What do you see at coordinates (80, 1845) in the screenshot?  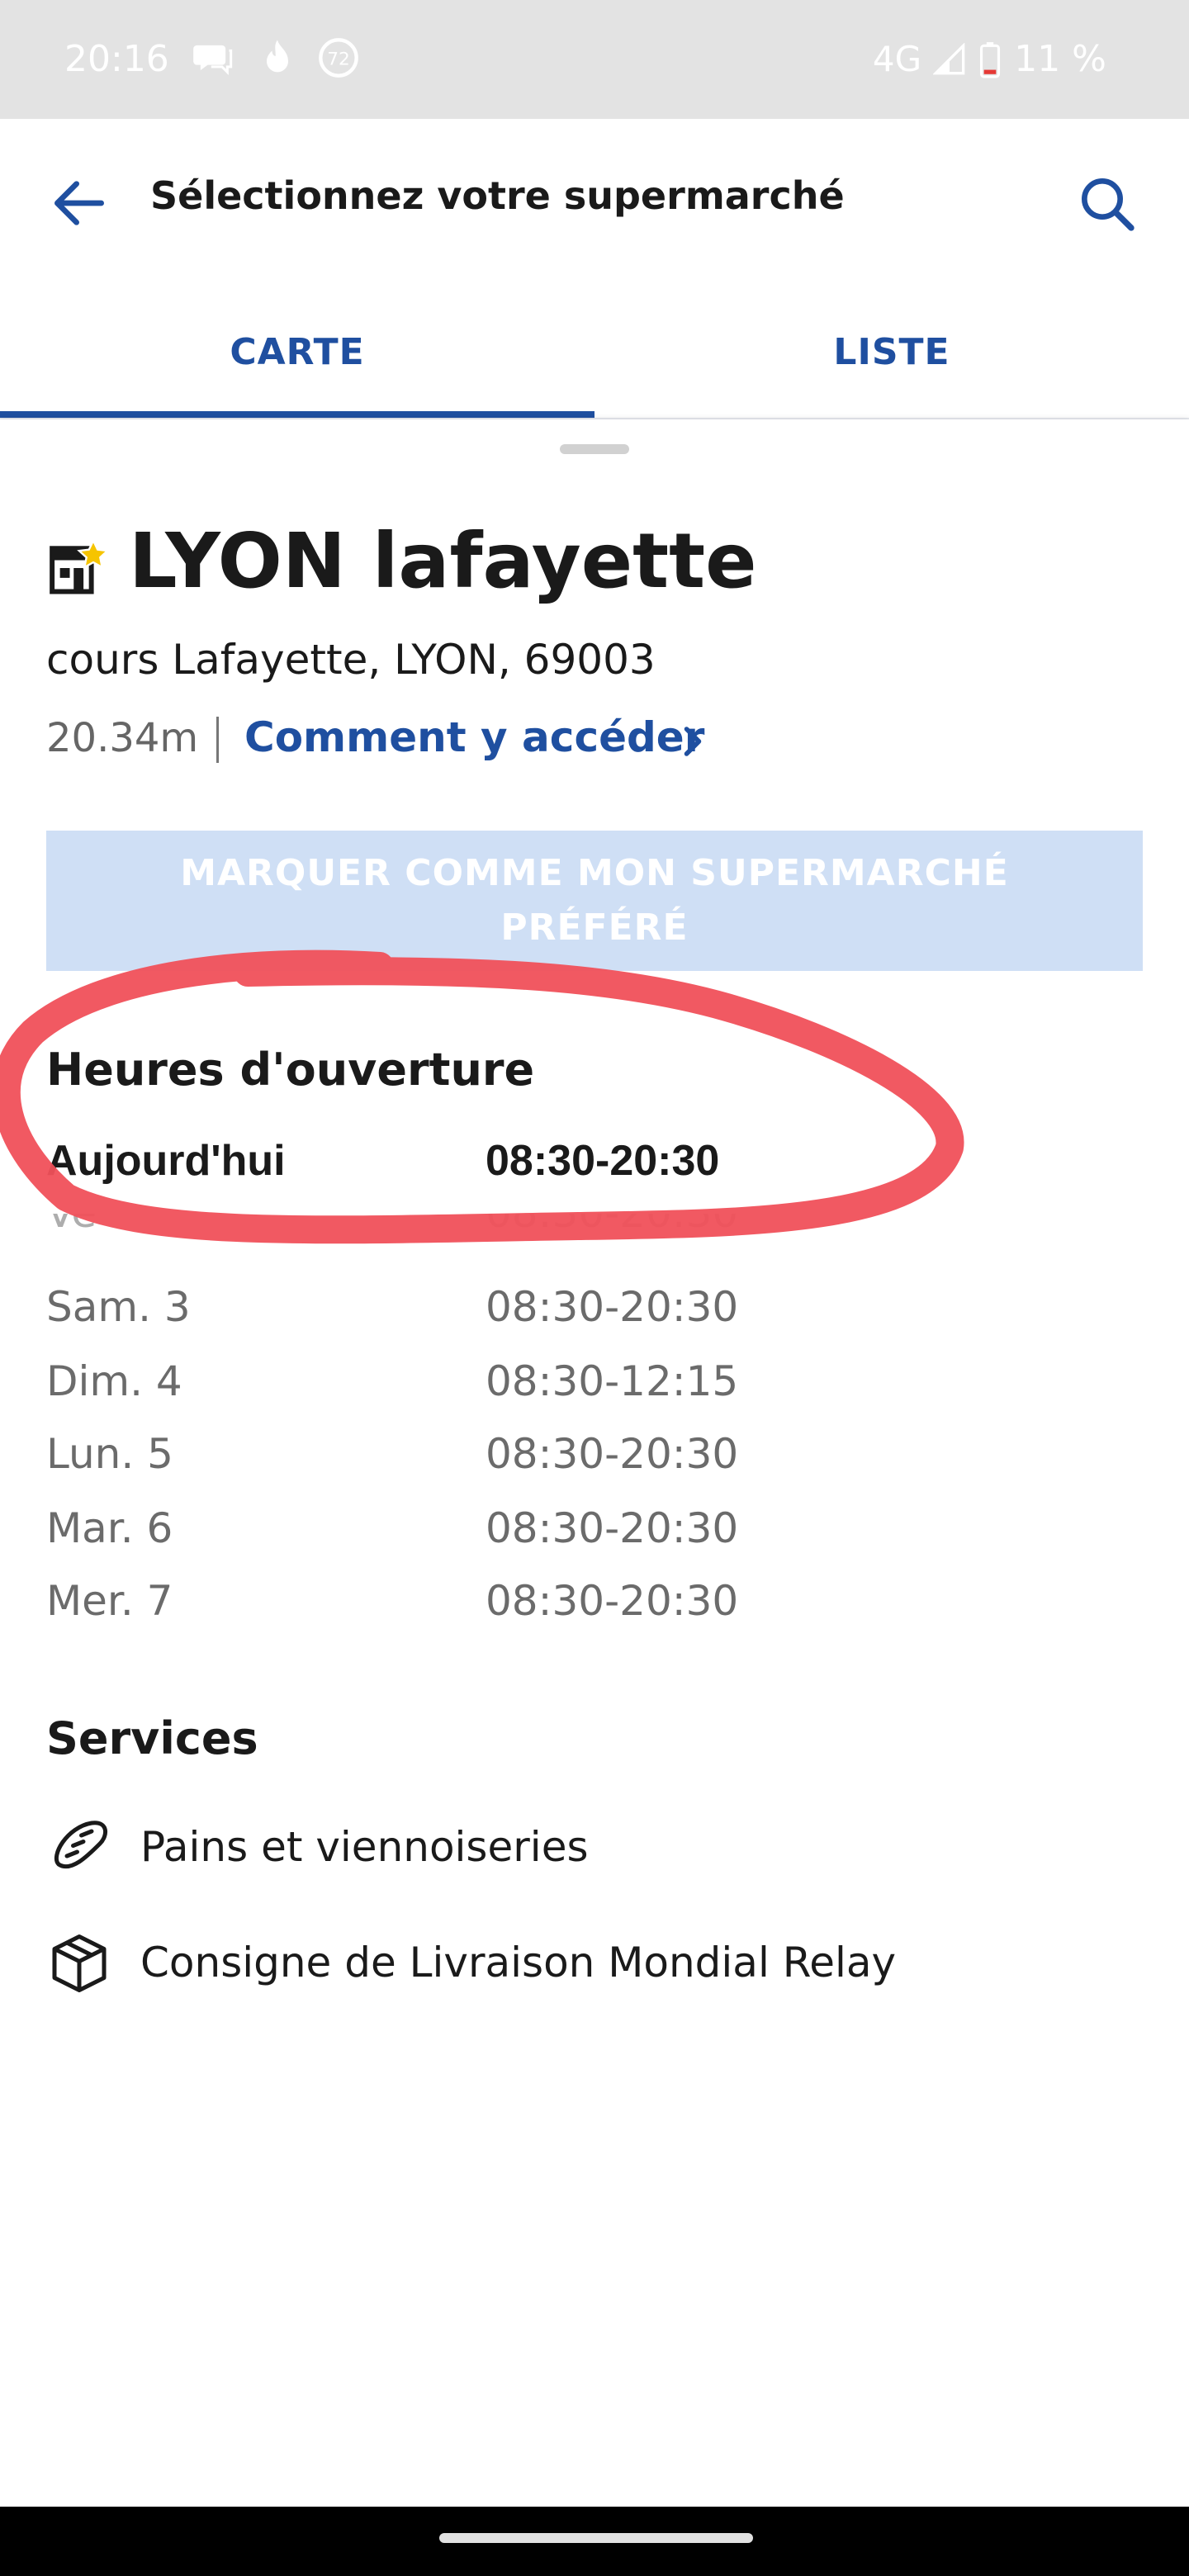 I see `bread-icon` at bounding box center [80, 1845].